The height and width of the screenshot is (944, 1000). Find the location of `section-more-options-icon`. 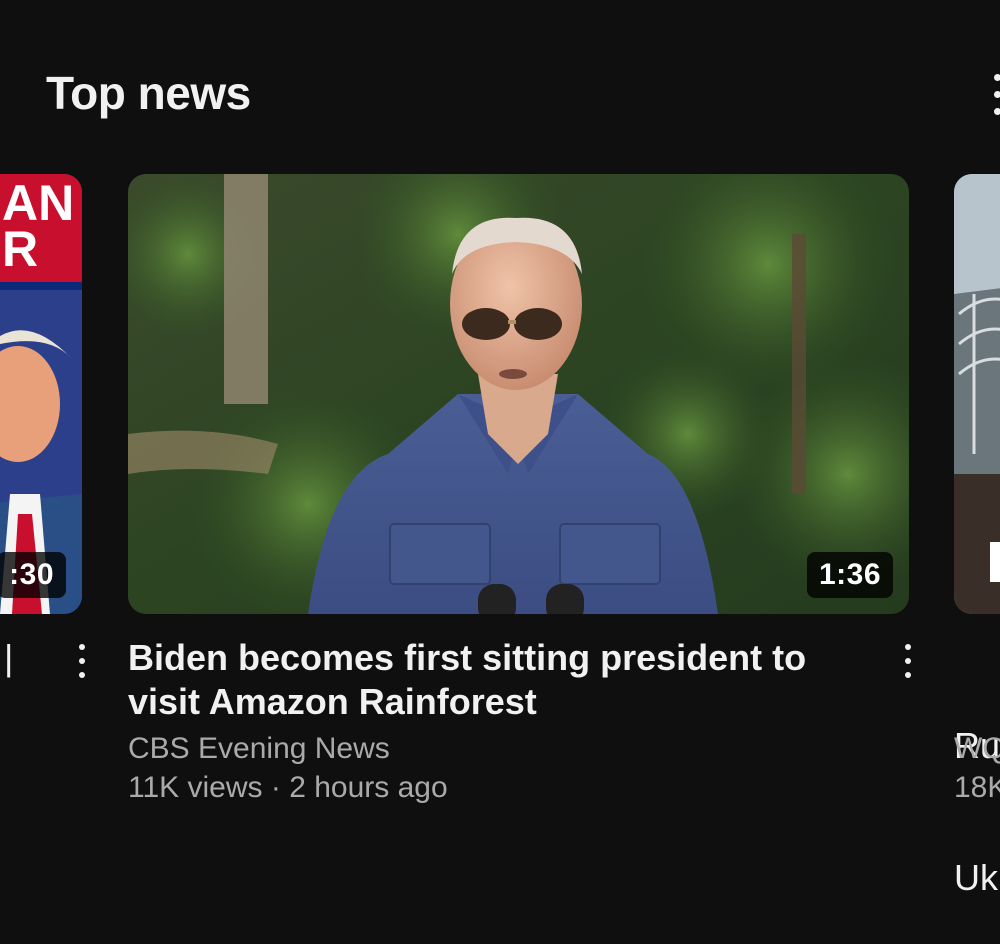

section-more-options-icon is located at coordinates (995, 95).